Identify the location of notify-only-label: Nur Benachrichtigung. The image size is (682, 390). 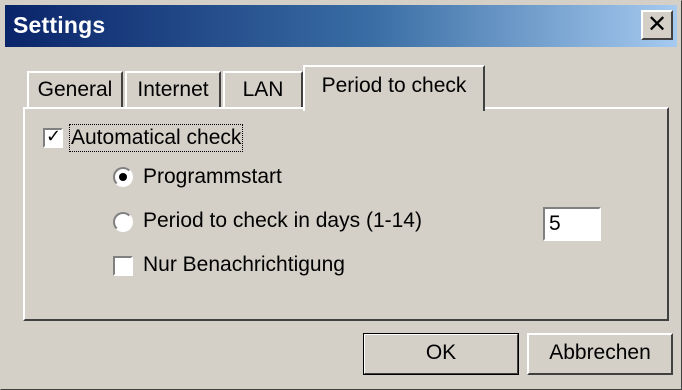
(244, 265).